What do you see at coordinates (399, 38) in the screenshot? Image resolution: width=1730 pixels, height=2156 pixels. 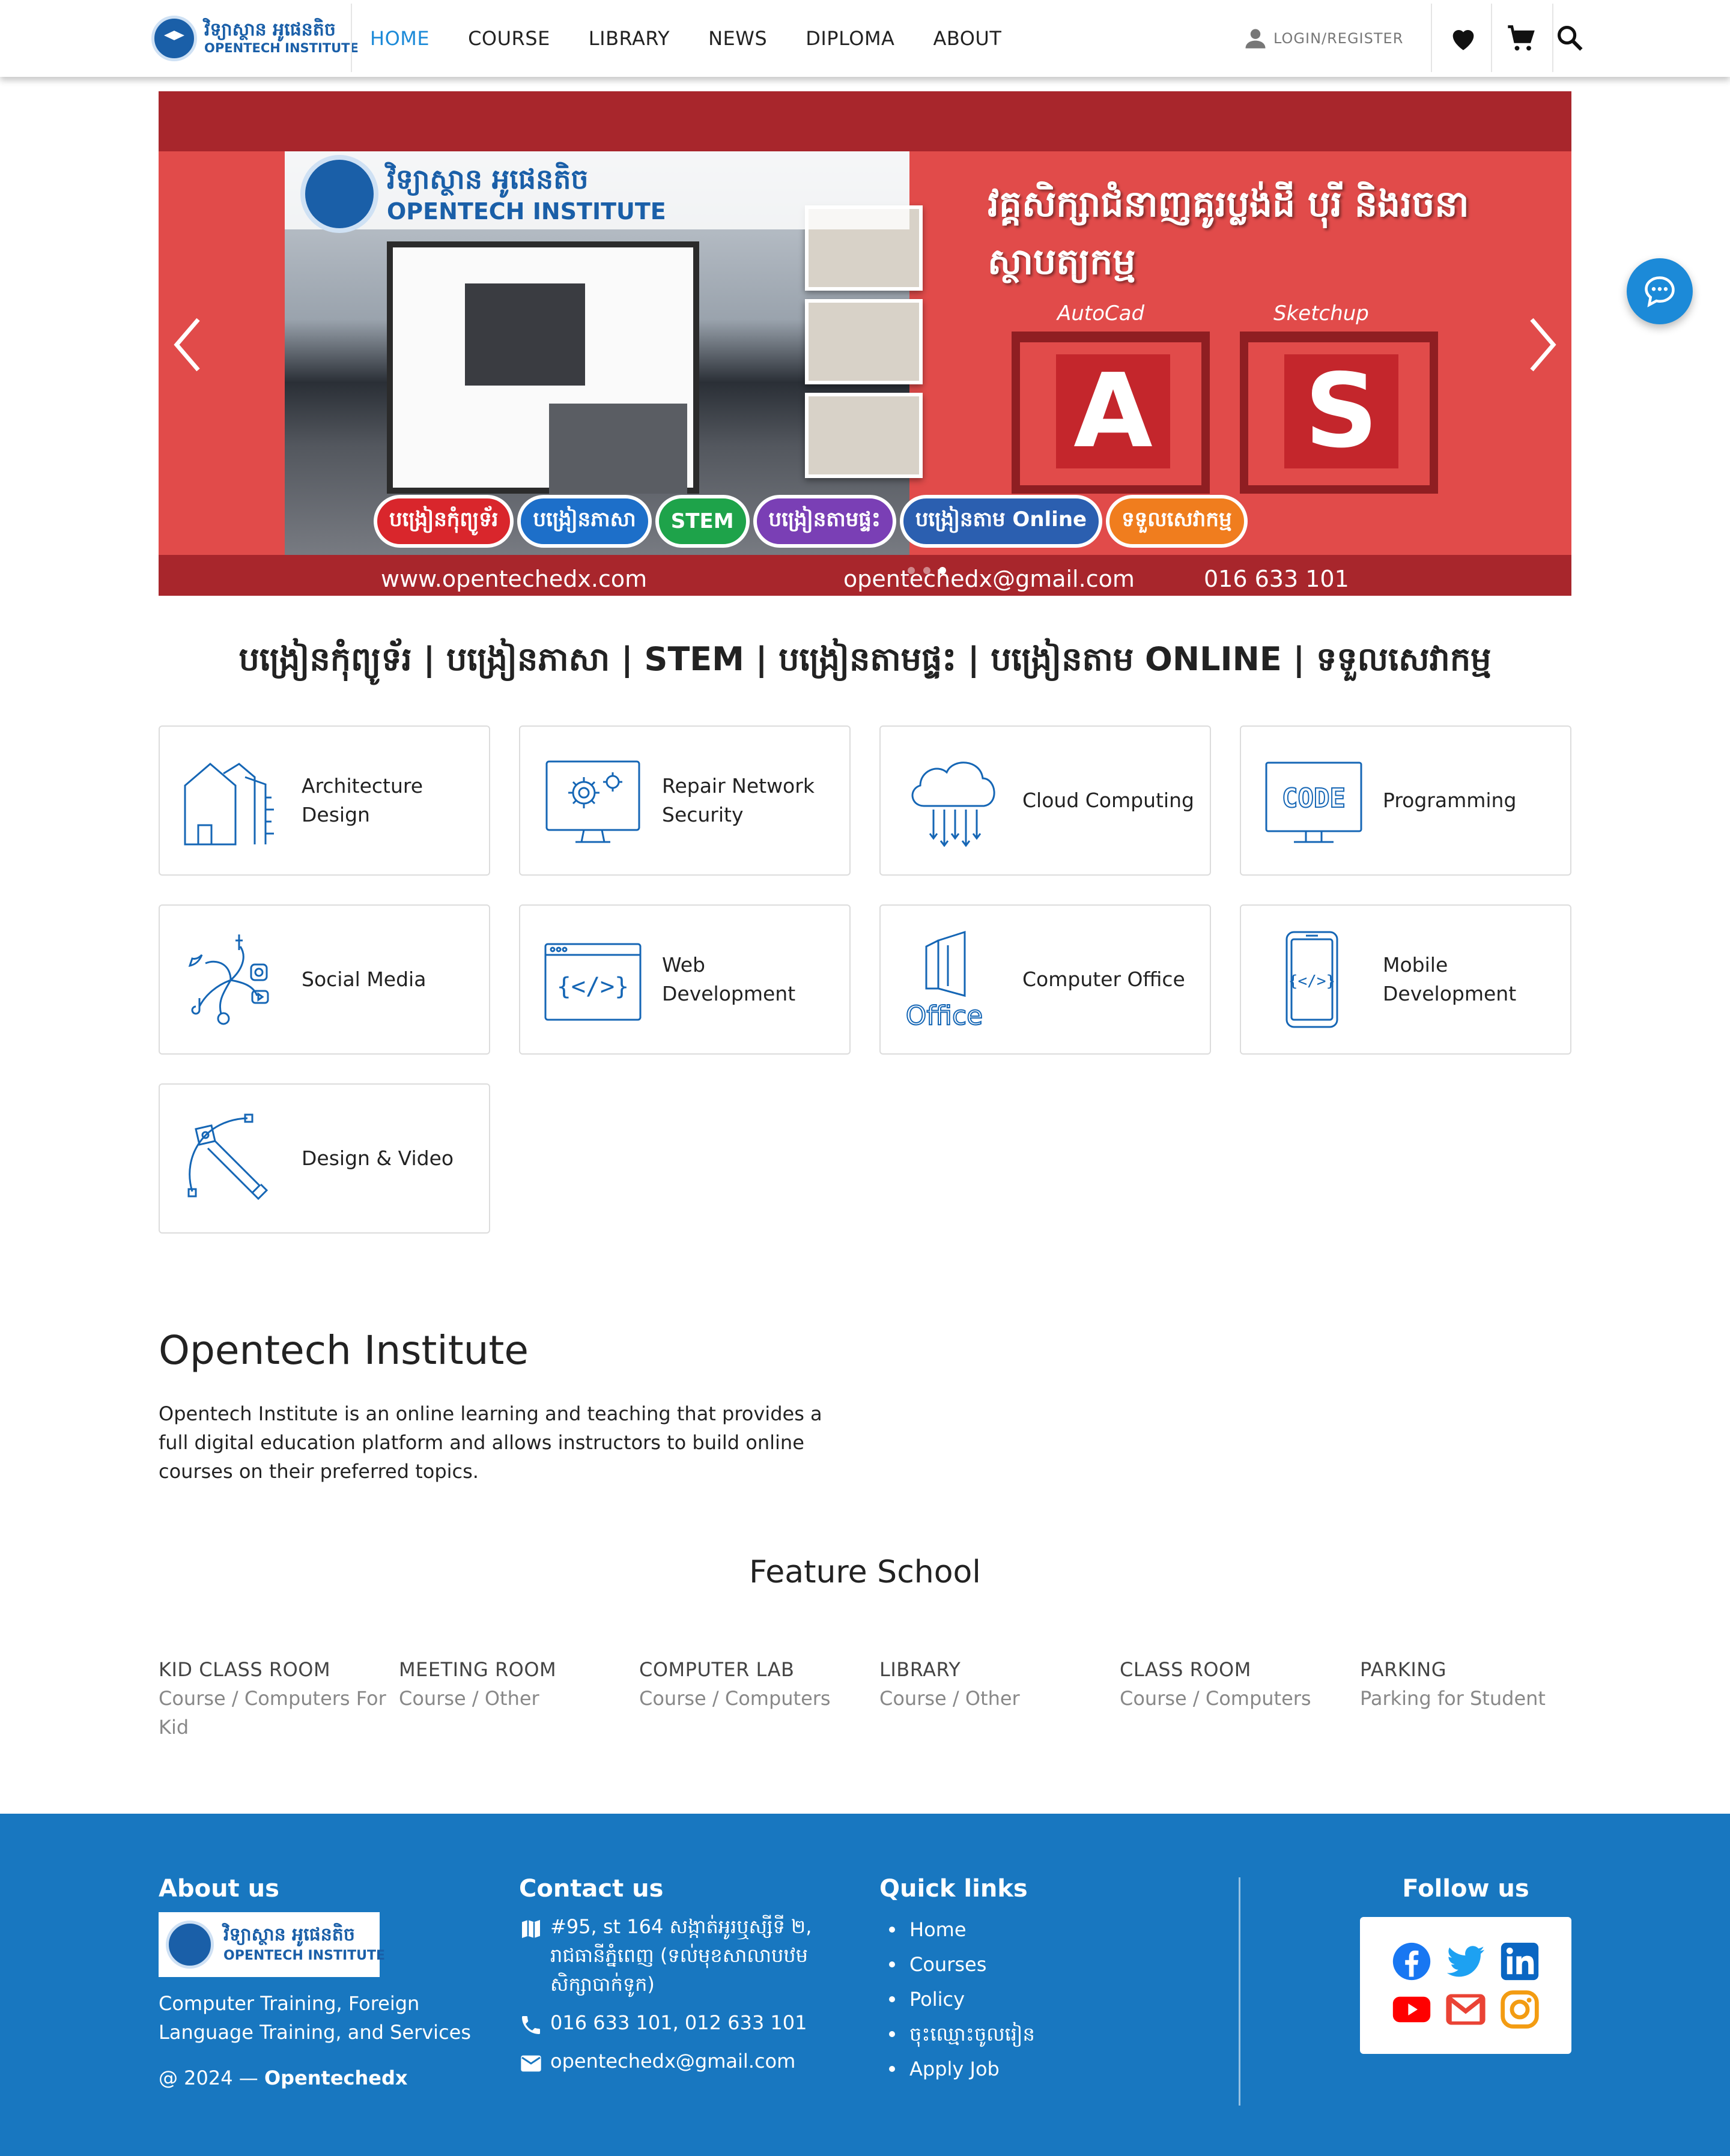 I see `menu-item-home: HOME` at bounding box center [399, 38].